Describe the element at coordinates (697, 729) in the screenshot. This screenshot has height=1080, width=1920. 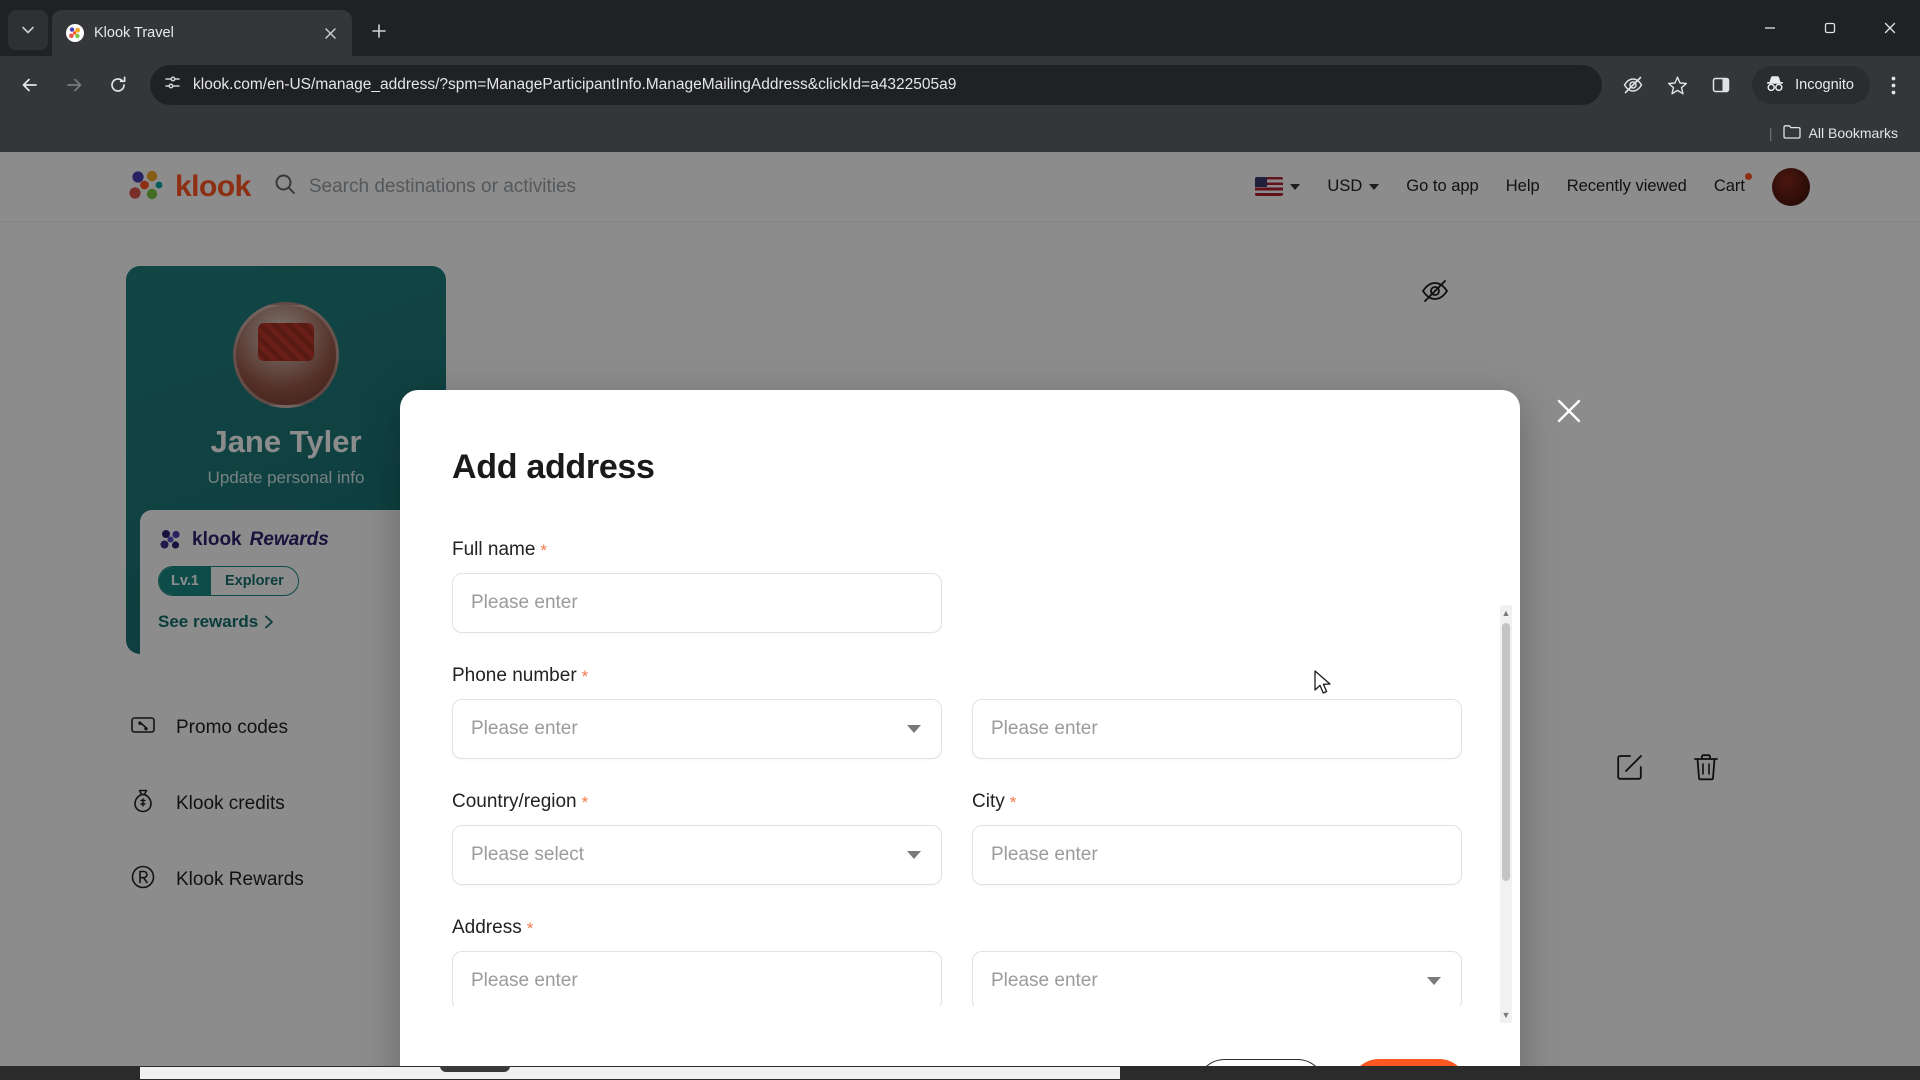
I see `phone-code-select: Please enter` at that location.